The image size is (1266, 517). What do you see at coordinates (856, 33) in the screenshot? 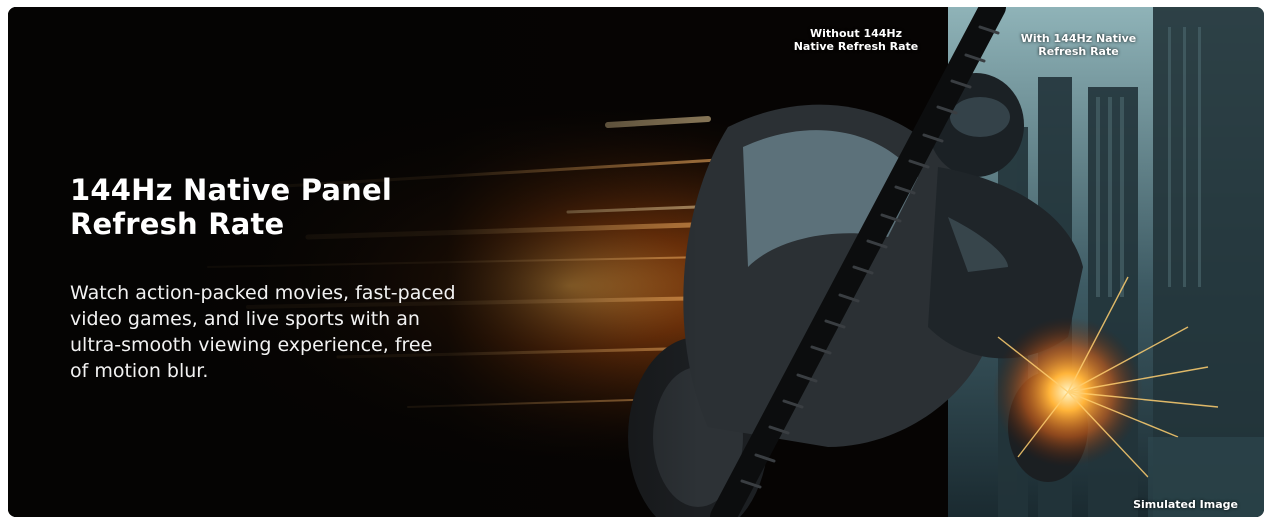
I see `label-line: Without 144Hz` at bounding box center [856, 33].